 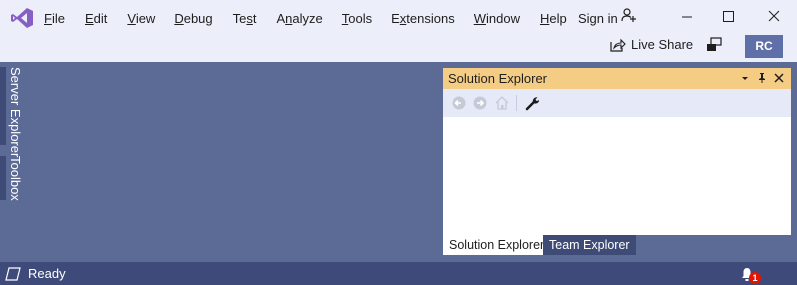 I want to click on back-icon, so click(x=459, y=103).